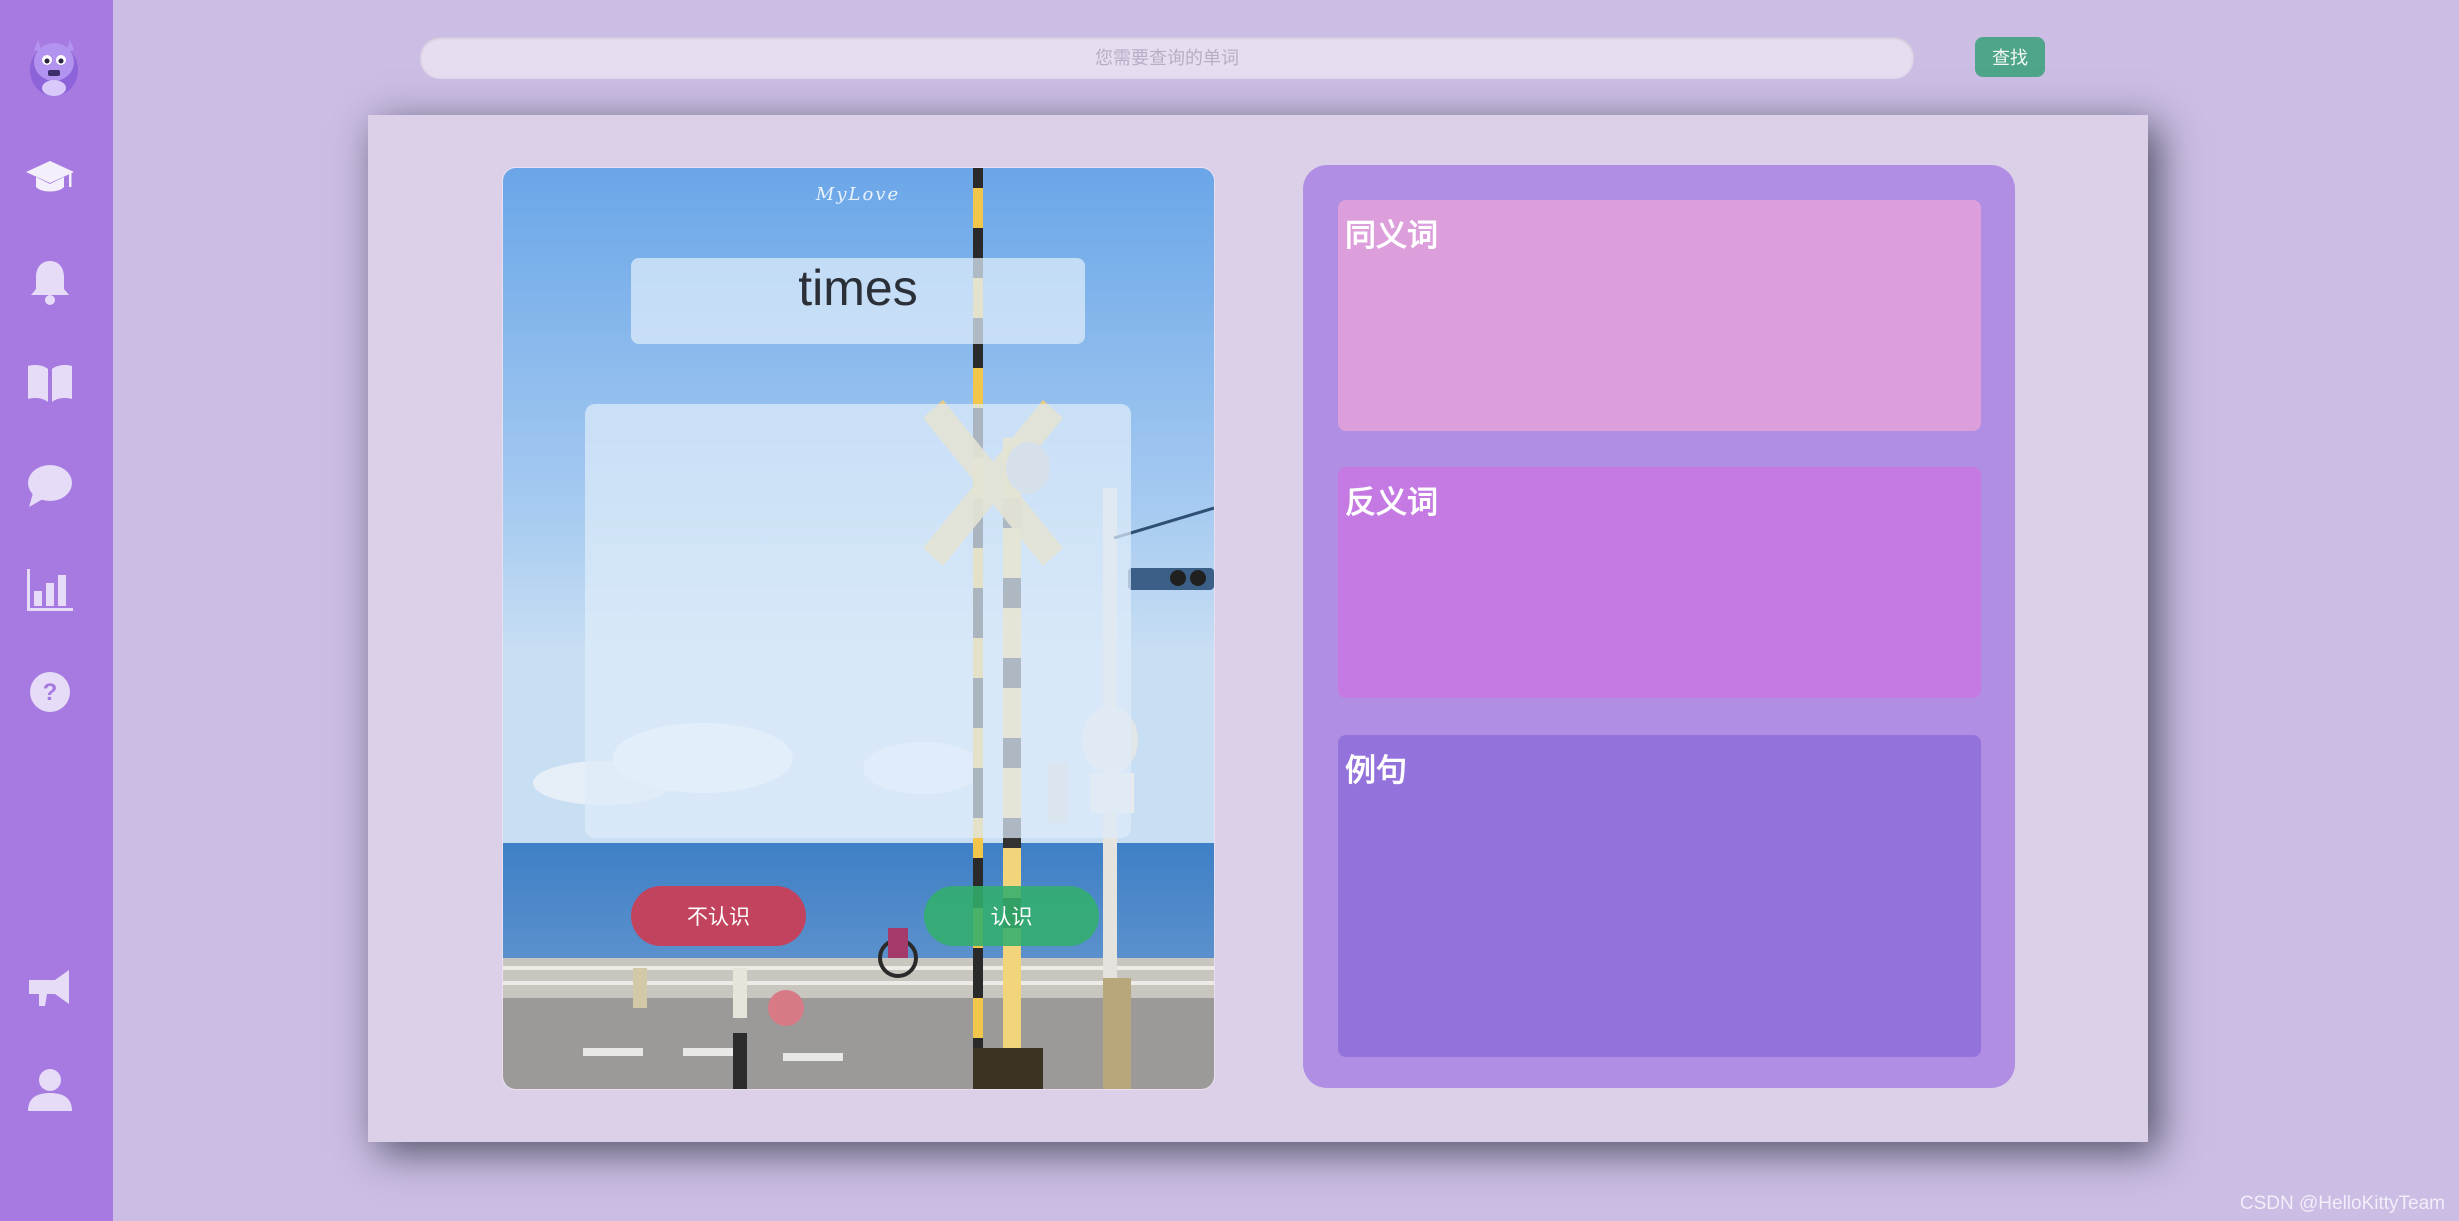 The width and height of the screenshot is (2459, 1221). What do you see at coordinates (1659, 582) in the screenshot?
I see `antonyms-card: 反义词` at bounding box center [1659, 582].